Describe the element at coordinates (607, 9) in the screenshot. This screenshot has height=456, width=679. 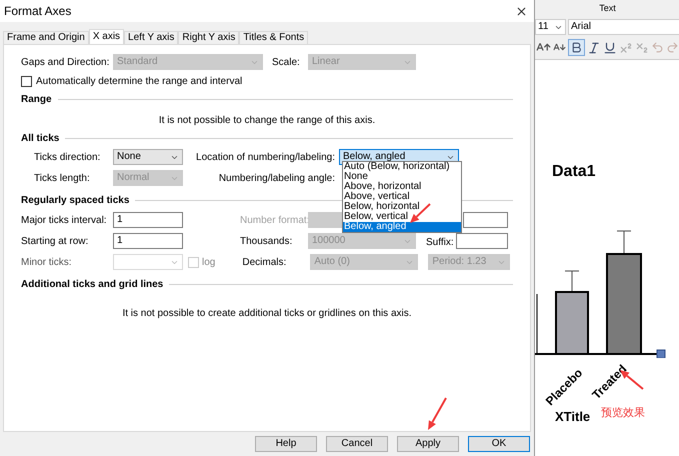
I see `panel-header: Text` at that location.